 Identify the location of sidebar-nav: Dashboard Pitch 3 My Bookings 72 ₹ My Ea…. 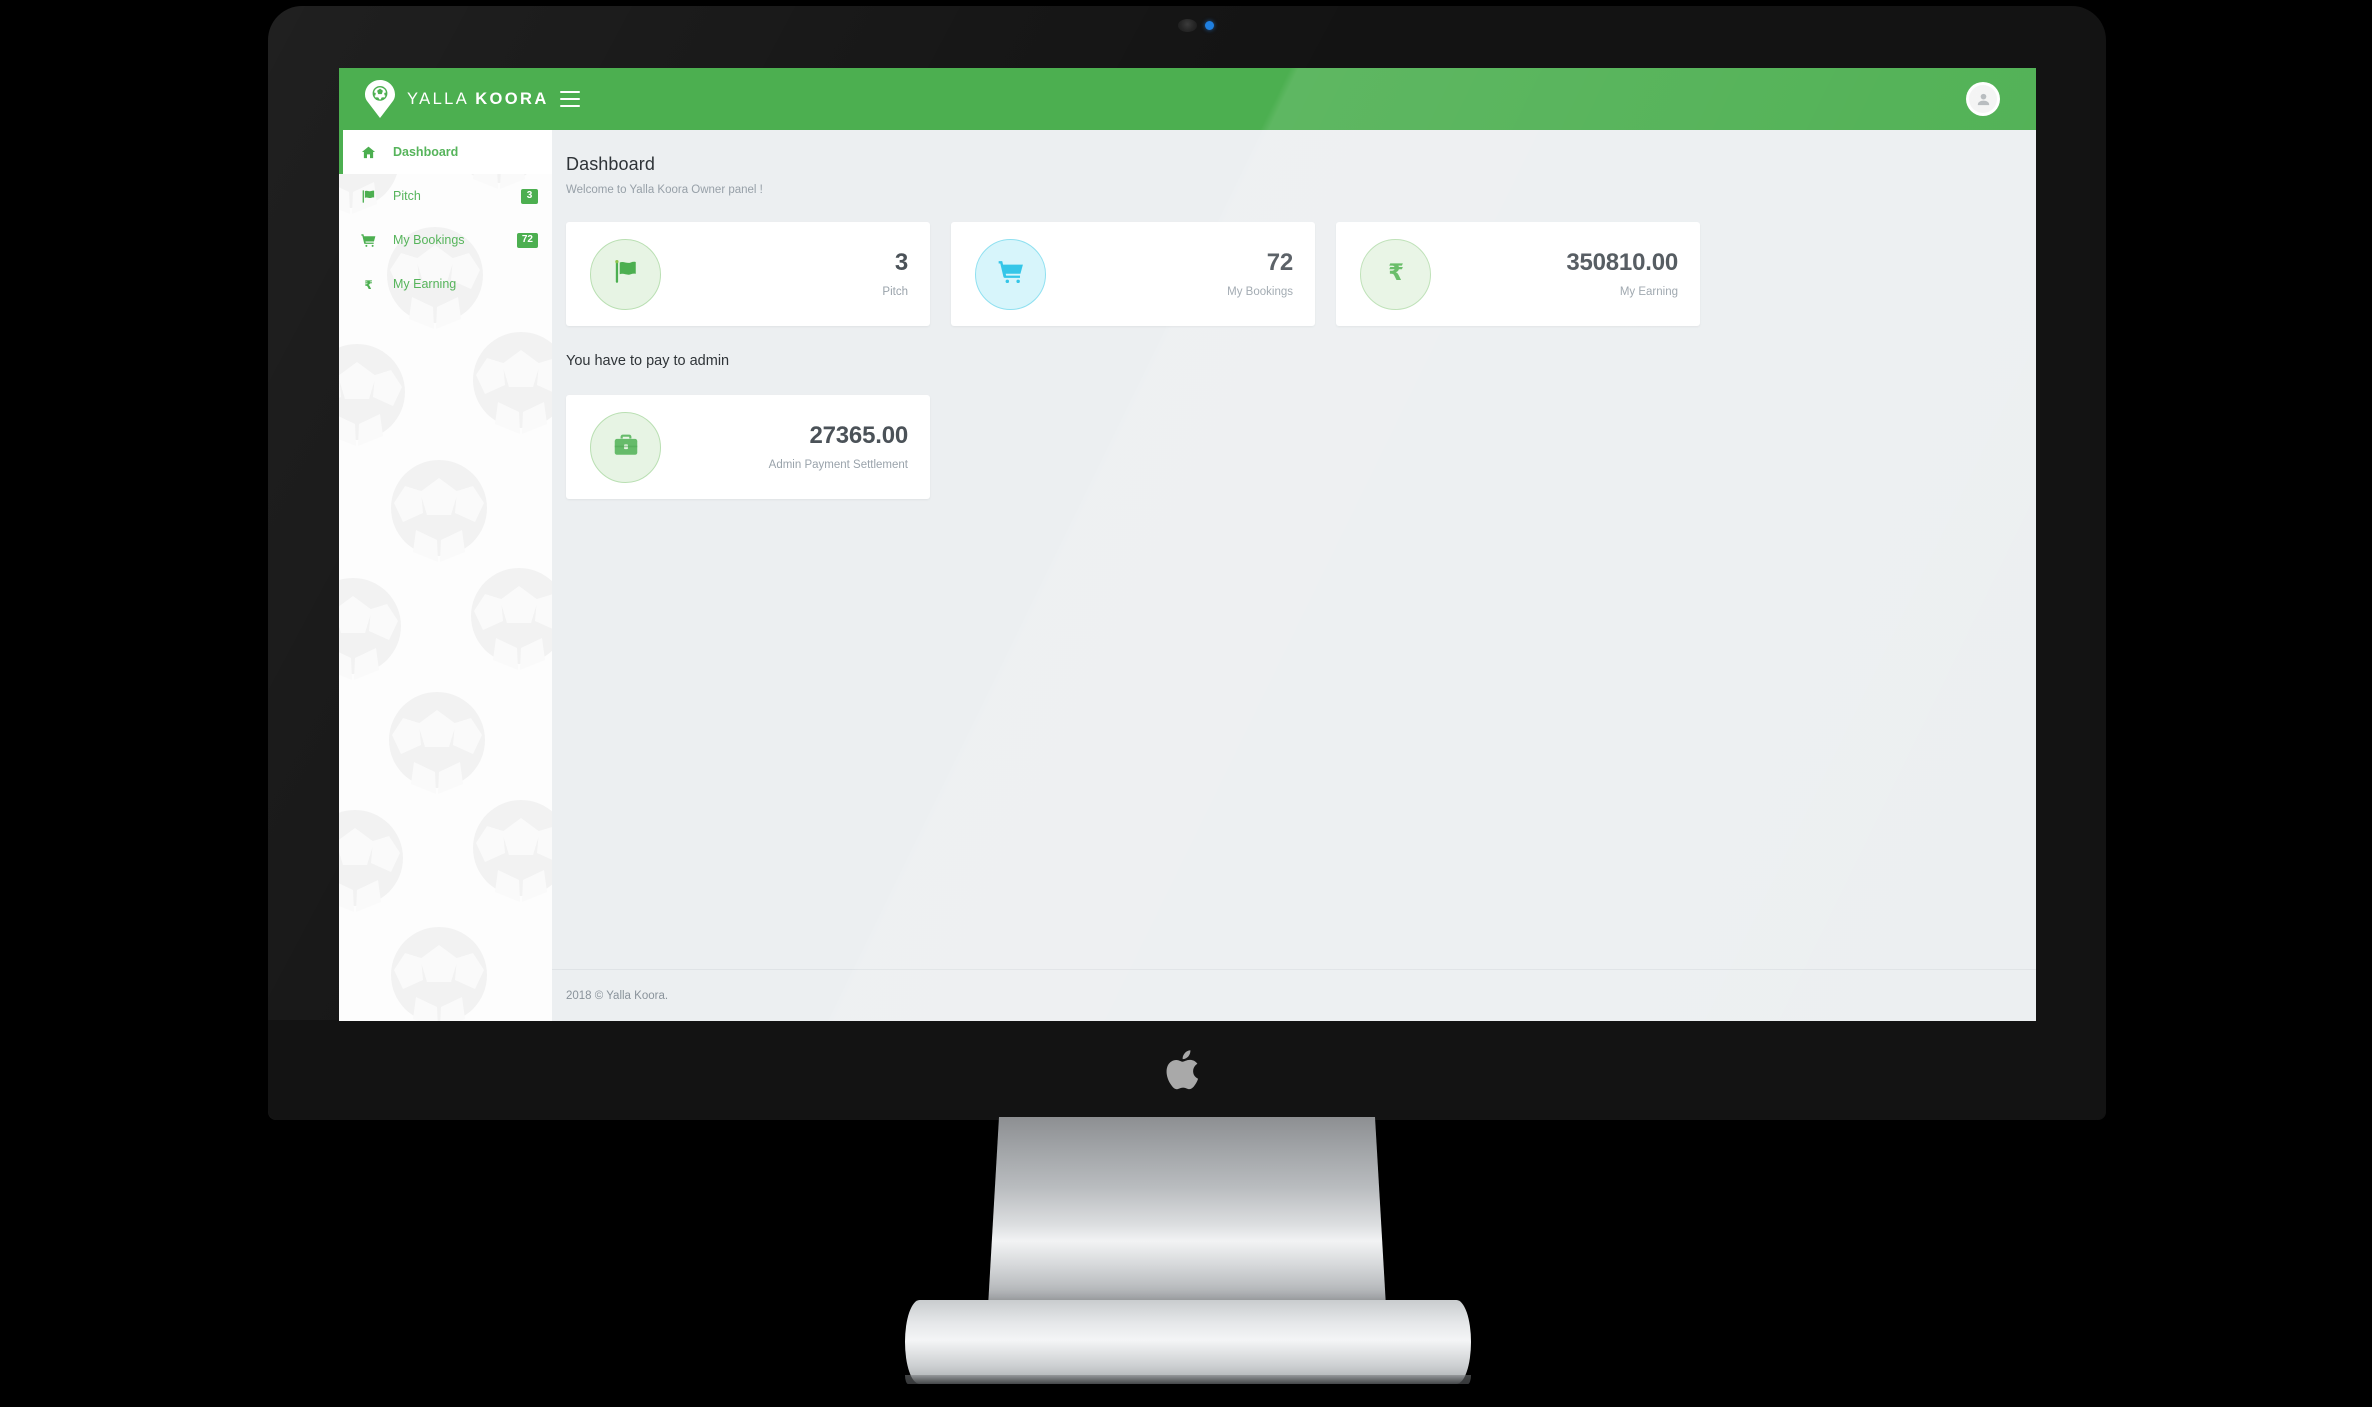
(445, 218).